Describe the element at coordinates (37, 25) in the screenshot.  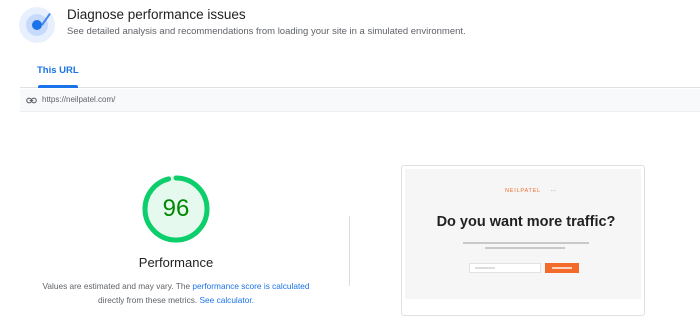
I see `lab-icon` at that location.